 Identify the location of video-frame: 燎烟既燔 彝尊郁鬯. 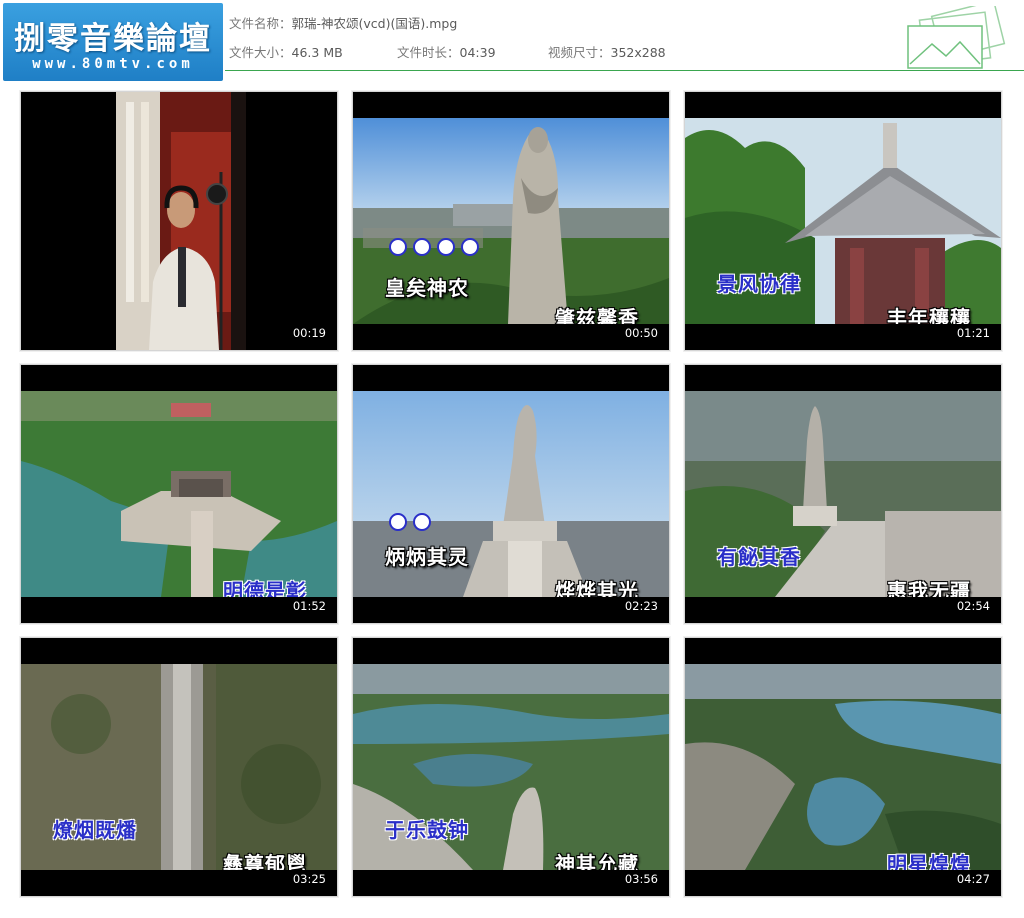
(179, 767).